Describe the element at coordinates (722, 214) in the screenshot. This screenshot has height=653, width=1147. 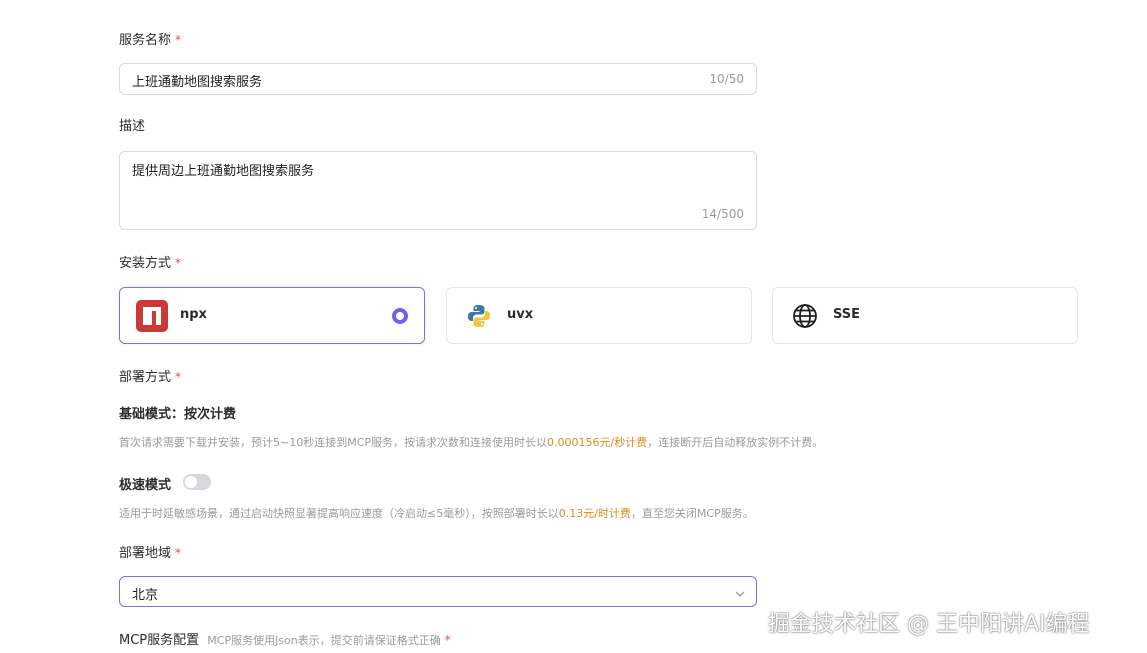
I see `description-counter: 14/500` at that location.